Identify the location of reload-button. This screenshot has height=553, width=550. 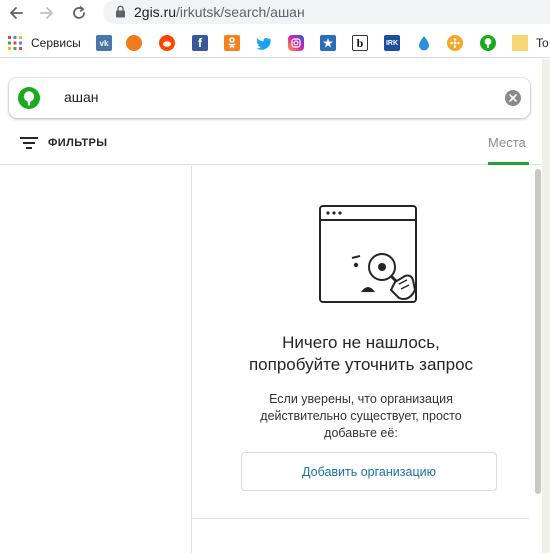
(79, 13).